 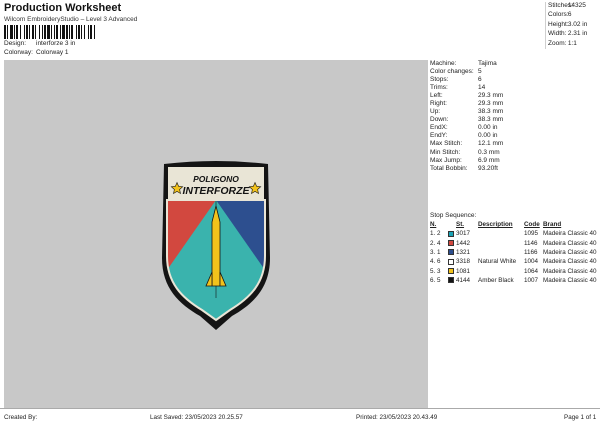 What do you see at coordinates (56, 43) in the screenshot?
I see `design-value: interforze 3 in` at bounding box center [56, 43].